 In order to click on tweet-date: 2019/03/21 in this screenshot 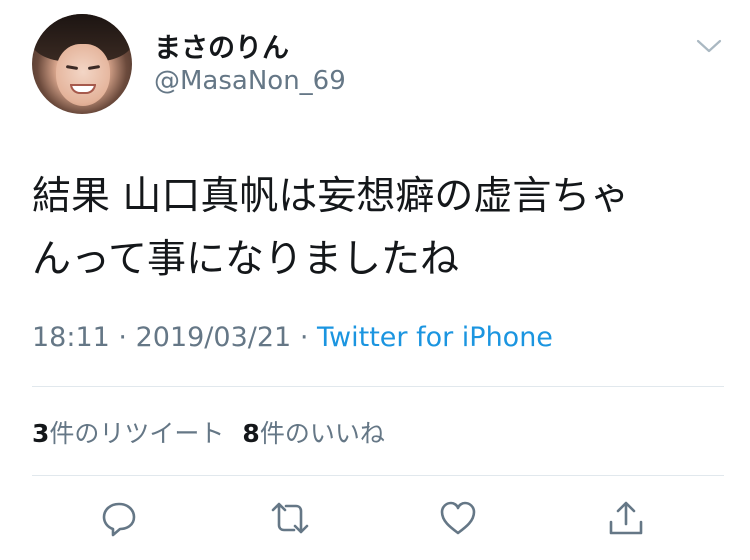, I will do `click(214, 337)`.